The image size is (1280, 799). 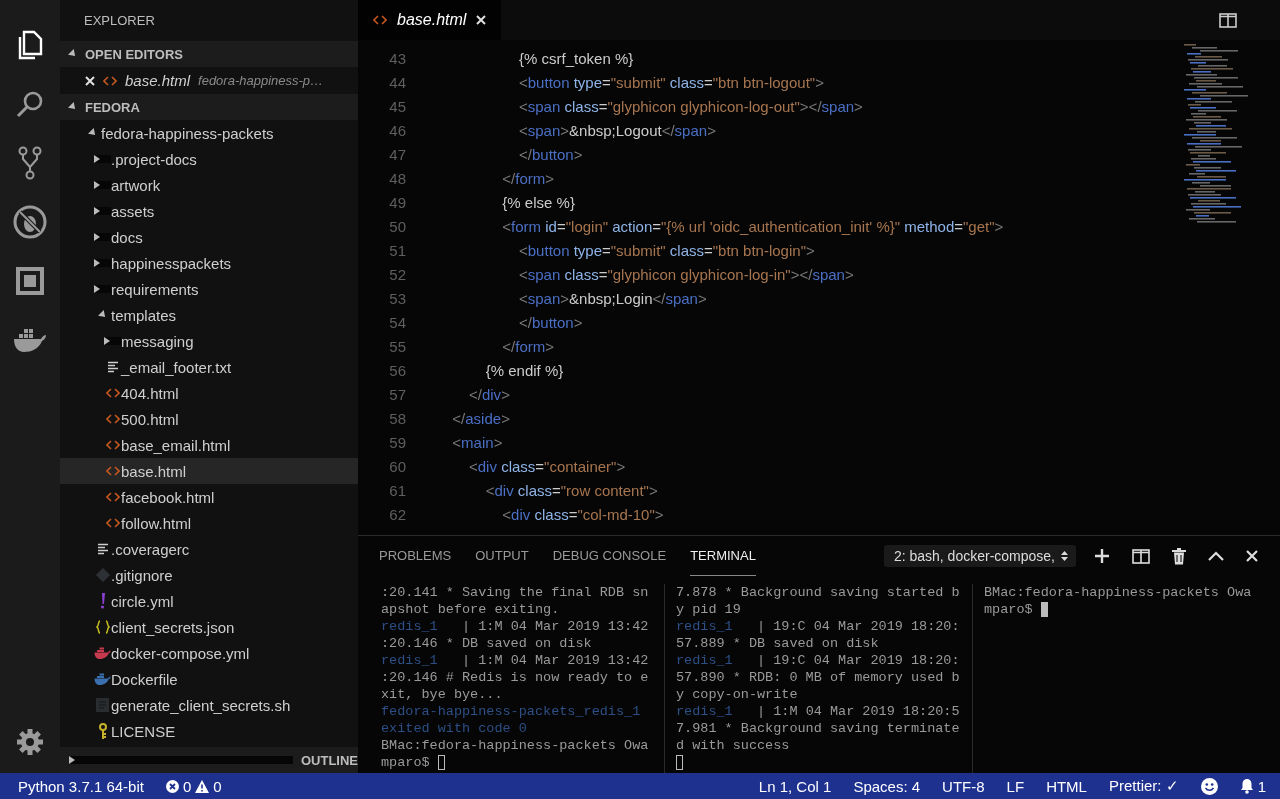 What do you see at coordinates (209, 601) in the screenshot?
I see `tree-item: circle.yml` at bounding box center [209, 601].